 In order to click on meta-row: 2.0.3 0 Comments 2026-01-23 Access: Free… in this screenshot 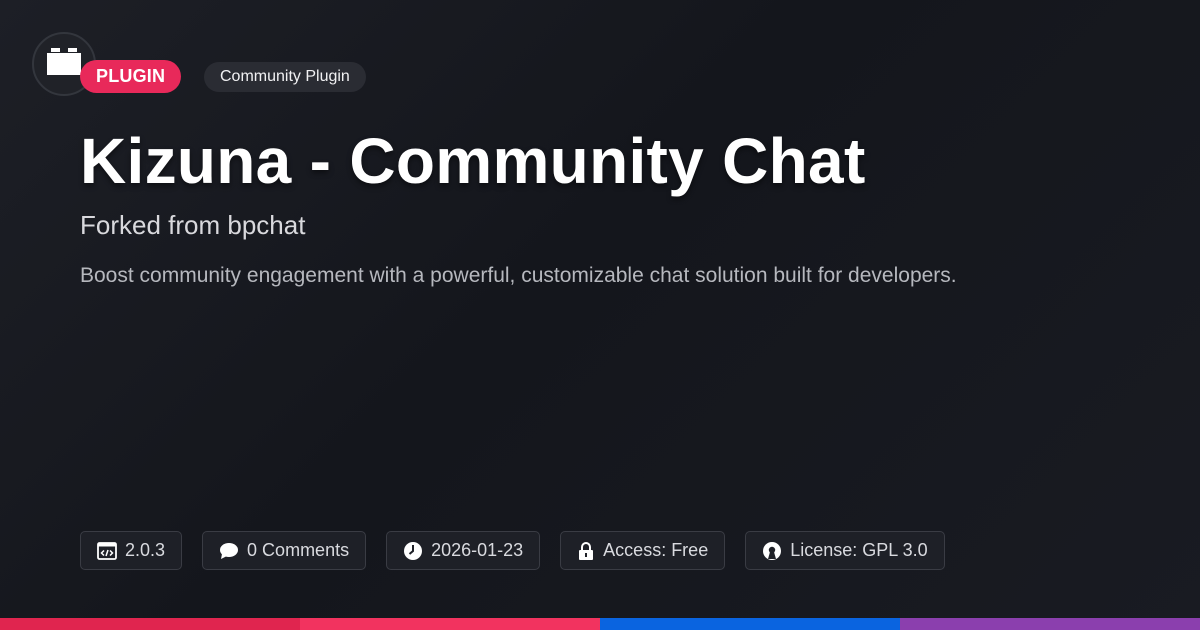, I will do `click(512, 550)`.